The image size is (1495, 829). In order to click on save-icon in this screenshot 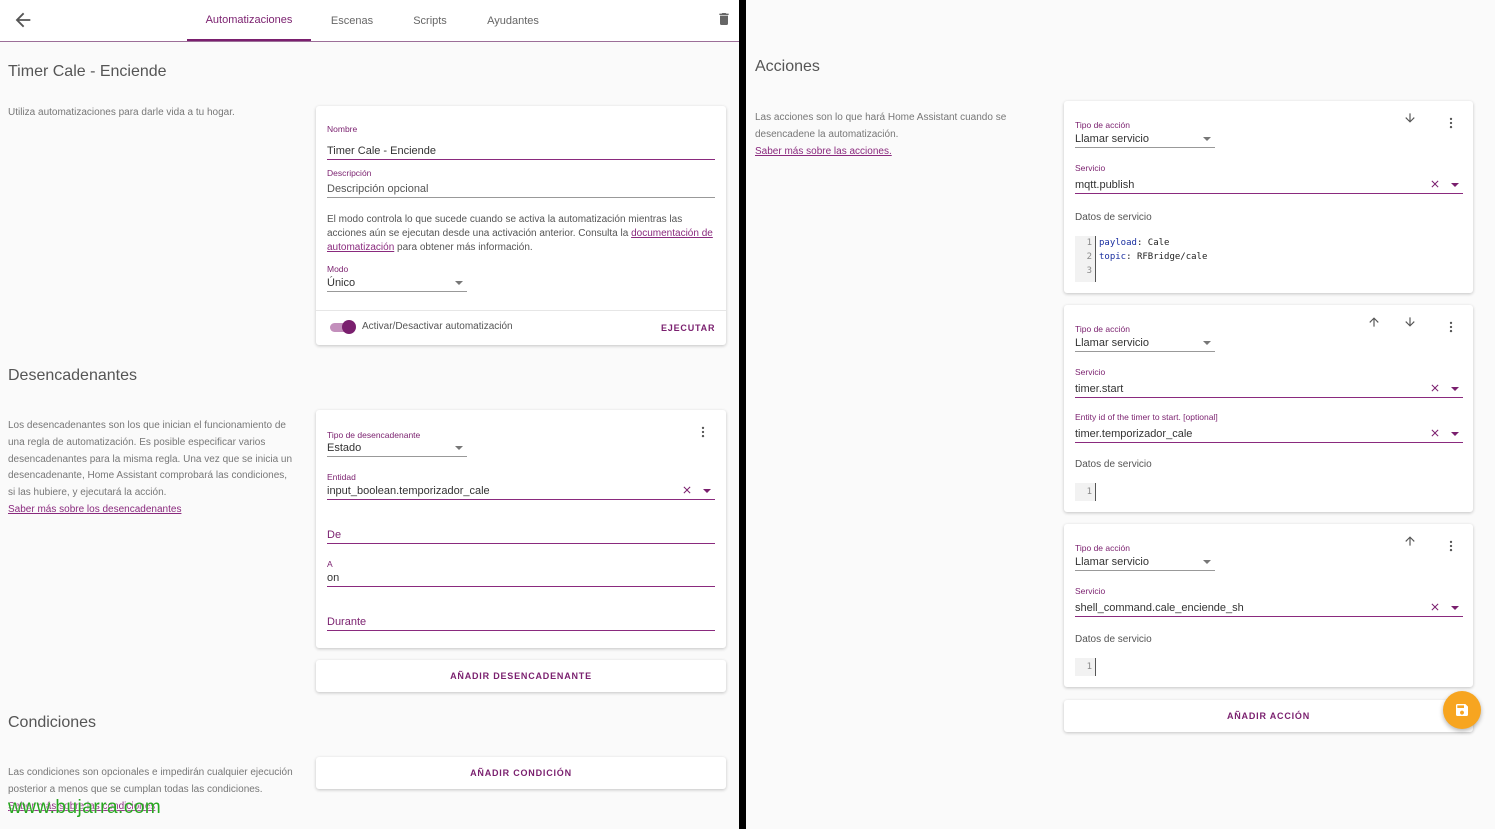, I will do `click(1462, 710)`.